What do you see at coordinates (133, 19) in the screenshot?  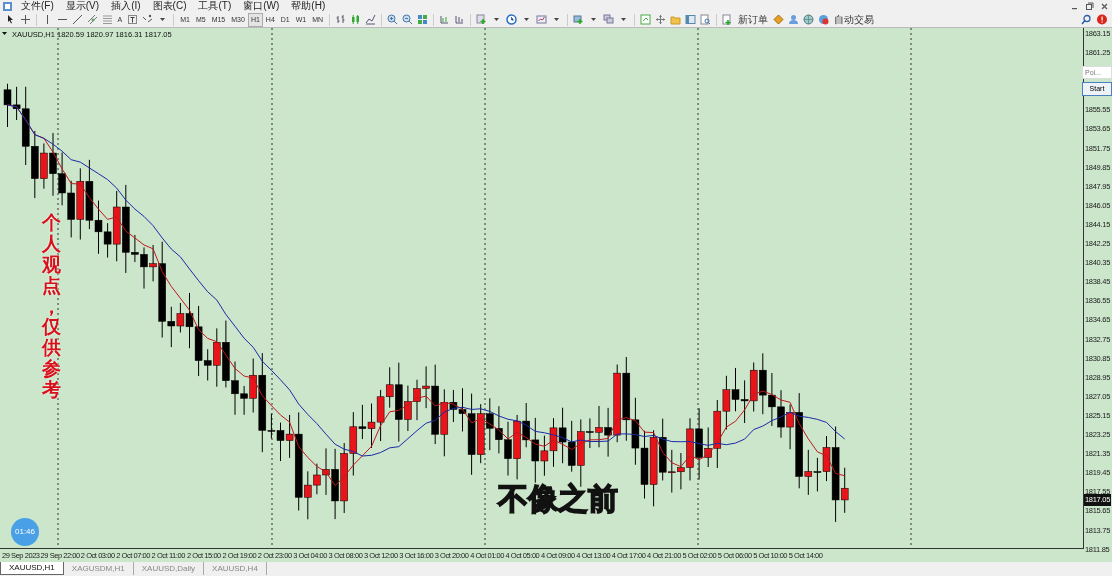 I see `label-icon` at bounding box center [133, 19].